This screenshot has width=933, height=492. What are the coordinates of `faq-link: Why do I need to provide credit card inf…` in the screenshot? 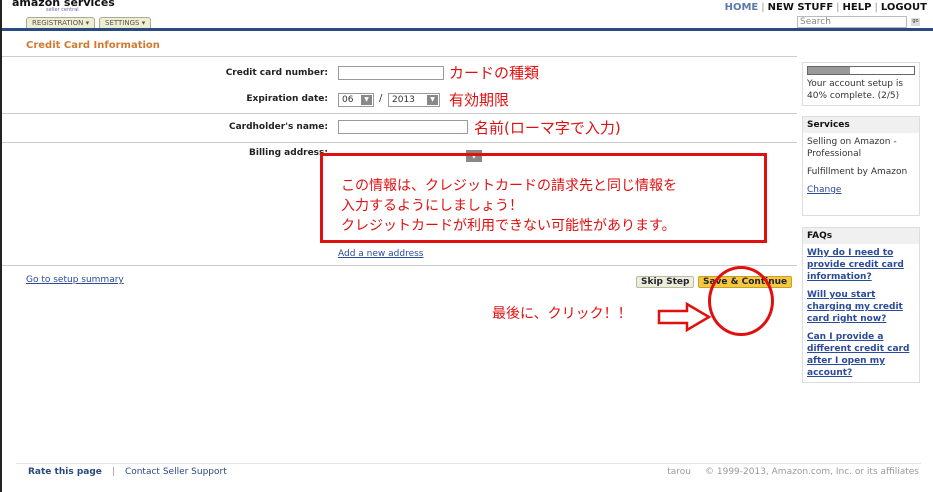 It's located at (861, 265).